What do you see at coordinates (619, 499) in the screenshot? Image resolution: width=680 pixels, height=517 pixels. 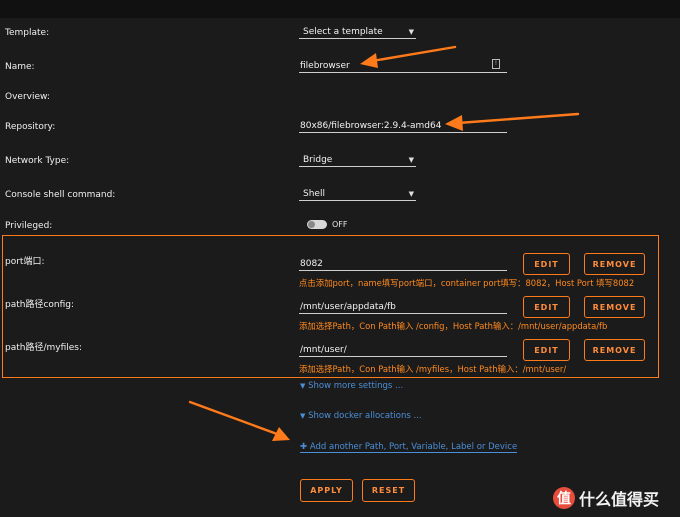 I see `watermark-text: 什么值得买` at bounding box center [619, 499].